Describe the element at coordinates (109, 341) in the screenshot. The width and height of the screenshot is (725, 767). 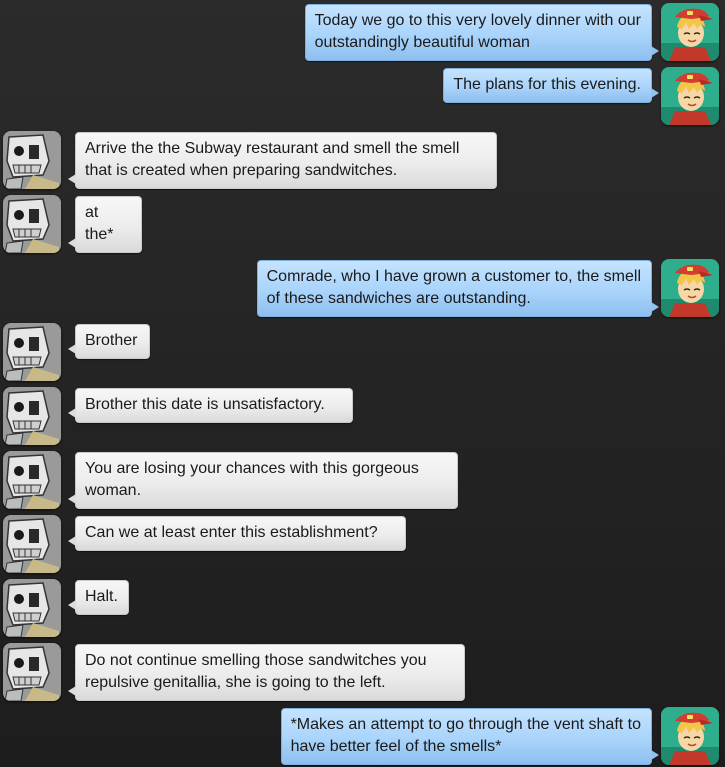
I see `message-bubble: Brother` at that location.